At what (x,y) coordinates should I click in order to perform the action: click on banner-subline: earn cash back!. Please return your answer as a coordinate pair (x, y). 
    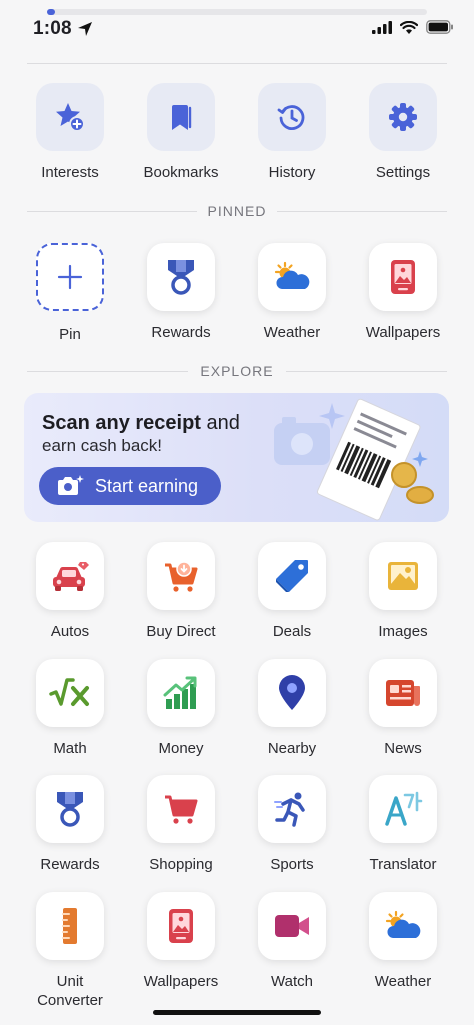
    Looking at the image, I should click on (102, 445).